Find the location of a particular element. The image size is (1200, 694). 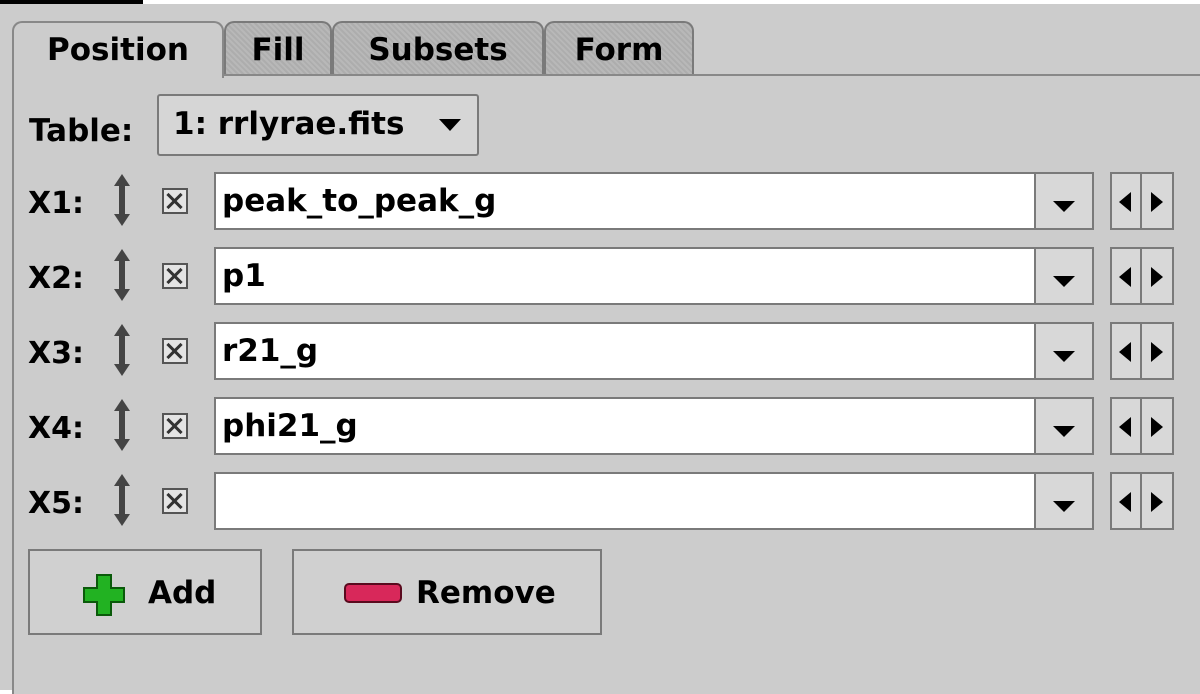

x3-dropdown-button is located at coordinates (1064, 351).